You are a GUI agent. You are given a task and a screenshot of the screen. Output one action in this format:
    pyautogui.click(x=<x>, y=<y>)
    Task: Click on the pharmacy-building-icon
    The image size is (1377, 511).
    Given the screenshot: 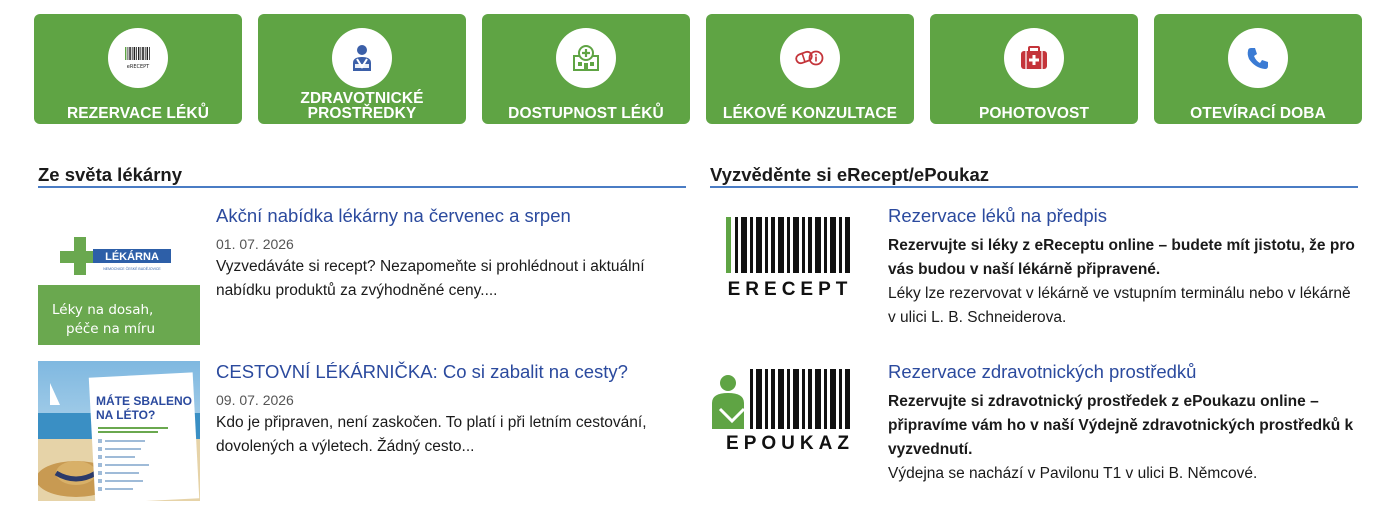 What is the action you would take?
    pyautogui.click(x=586, y=58)
    